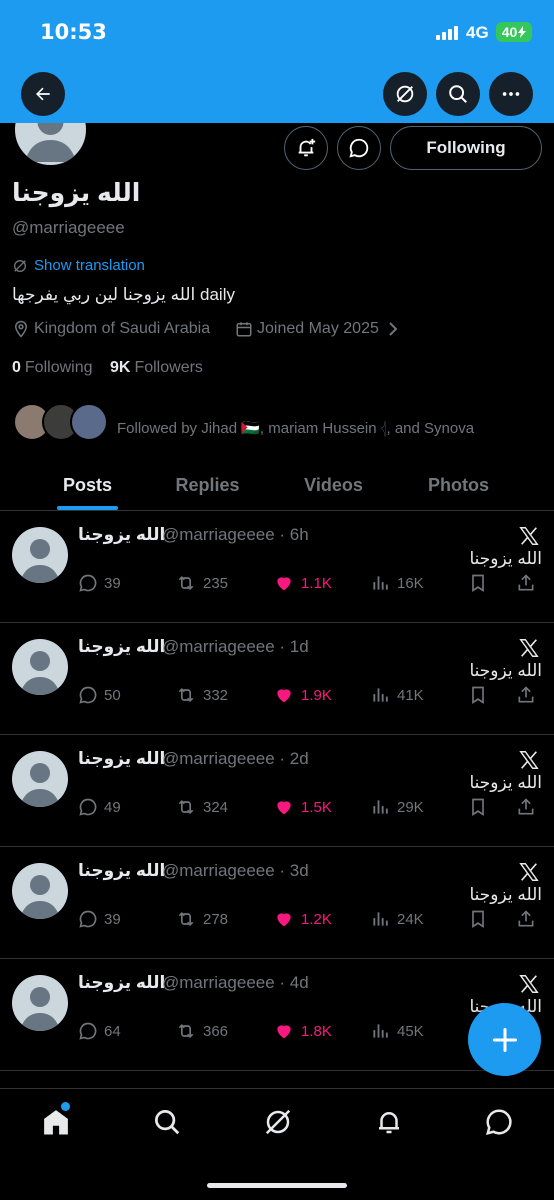  Describe the element at coordinates (397, 919) in the screenshot. I see `views-button: 24K` at that location.